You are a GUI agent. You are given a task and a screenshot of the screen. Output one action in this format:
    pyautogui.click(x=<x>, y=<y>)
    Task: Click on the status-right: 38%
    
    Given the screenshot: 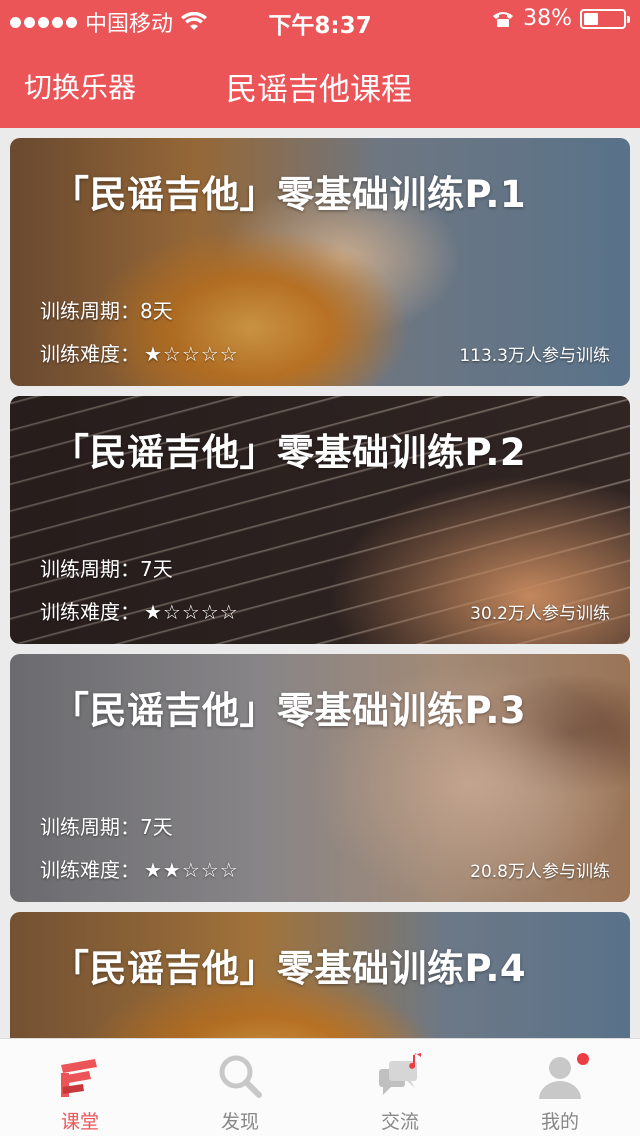 What is the action you would take?
    pyautogui.click(x=560, y=18)
    